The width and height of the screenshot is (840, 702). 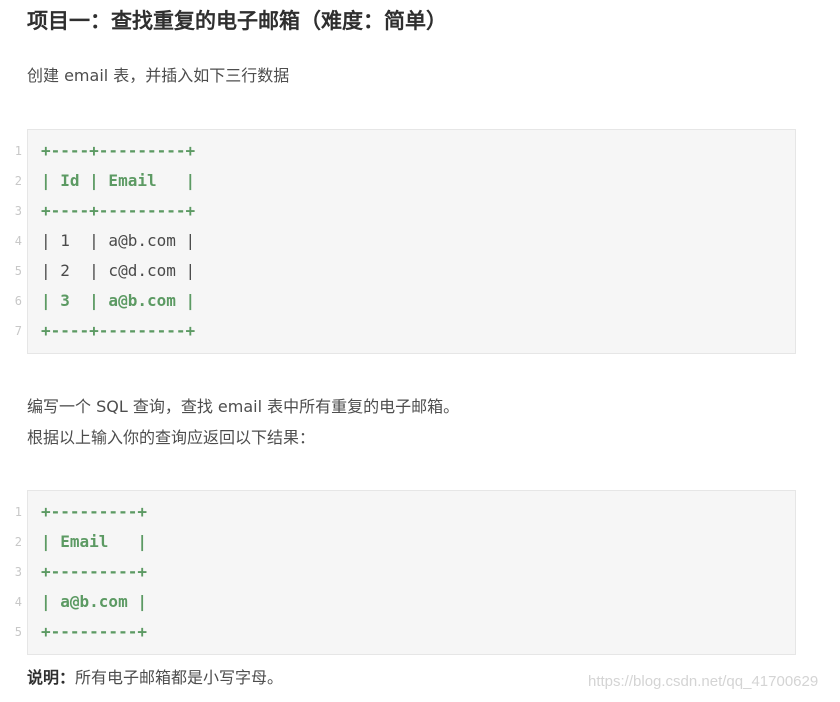 What do you see at coordinates (703, 681) in the screenshot?
I see `watermark: https://blog.csdn.net/qq_41700629` at bounding box center [703, 681].